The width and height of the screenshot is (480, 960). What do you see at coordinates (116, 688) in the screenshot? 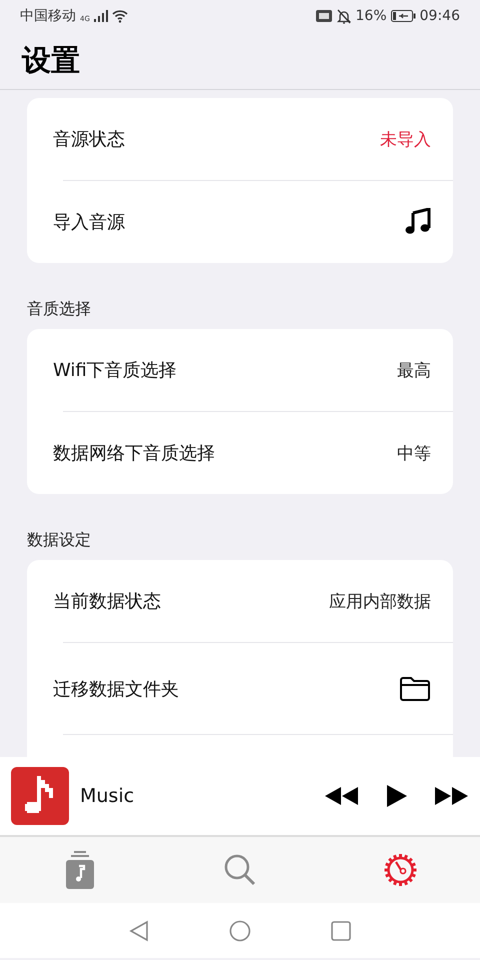
I see `setting-label: 迁移数据文件夹` at bounding box center [116, 688].